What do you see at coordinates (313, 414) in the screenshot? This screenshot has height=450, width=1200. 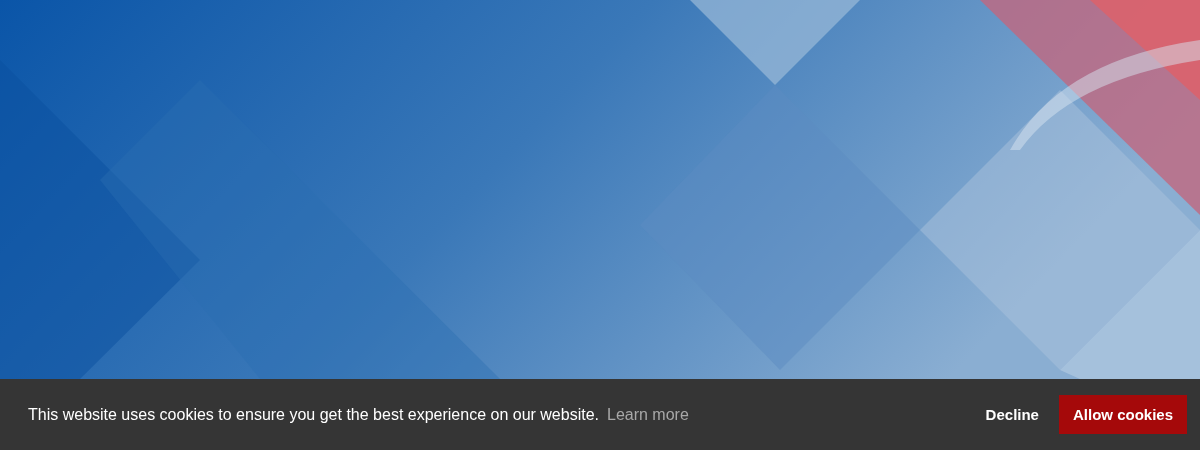 I see `cookie-message: This website uses cookies to ensure you get the best experience on our website.` at bounding box center [313, 414].